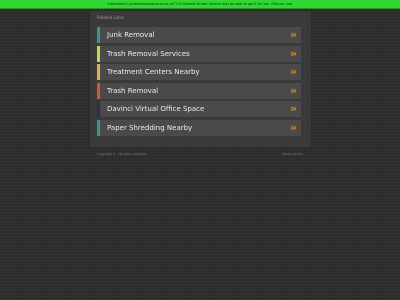  What do you see at coordinates (293, 154) in the screenshot?
I see `privacy-policy-link: Privacy Policy` at bounding box center [293, 154].